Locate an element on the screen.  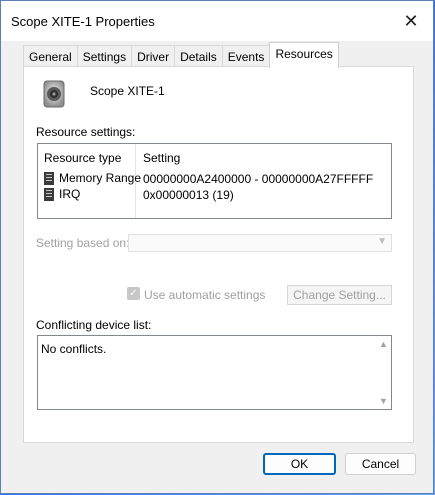
column-header-setting: Setting is located at coordinates (161, 158).